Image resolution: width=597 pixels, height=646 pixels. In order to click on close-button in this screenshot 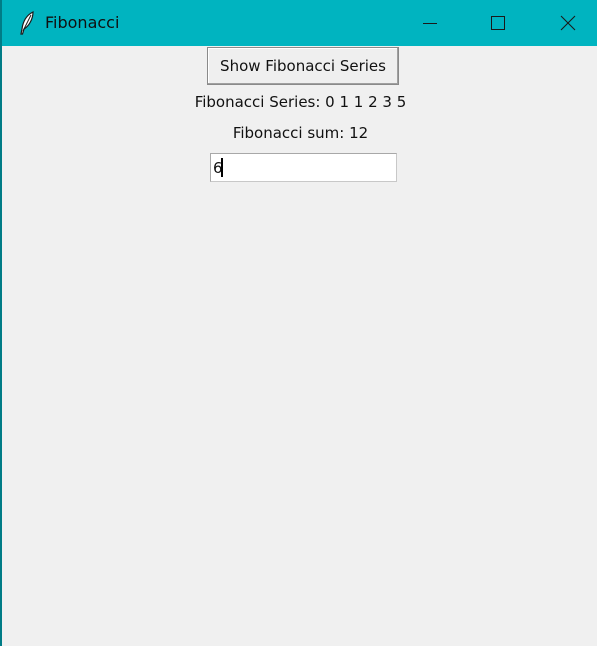, I will do `click(565, 23)`.